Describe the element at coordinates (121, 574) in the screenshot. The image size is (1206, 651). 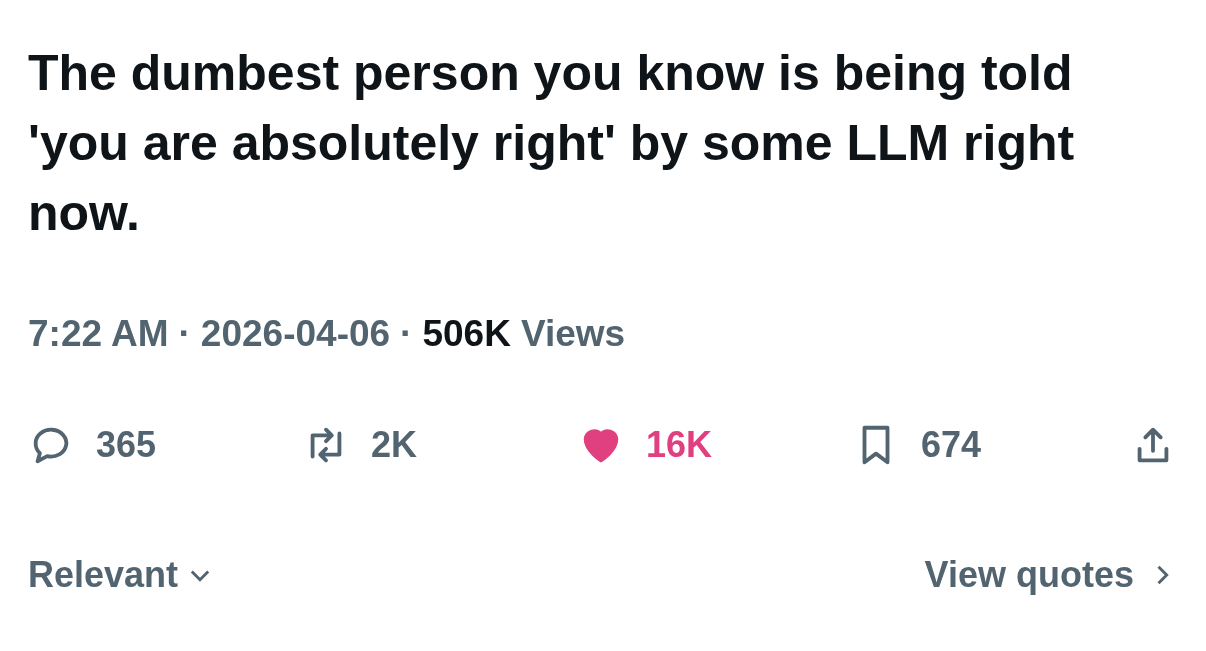
I see `sort-dropdown: Relevant` at that location.